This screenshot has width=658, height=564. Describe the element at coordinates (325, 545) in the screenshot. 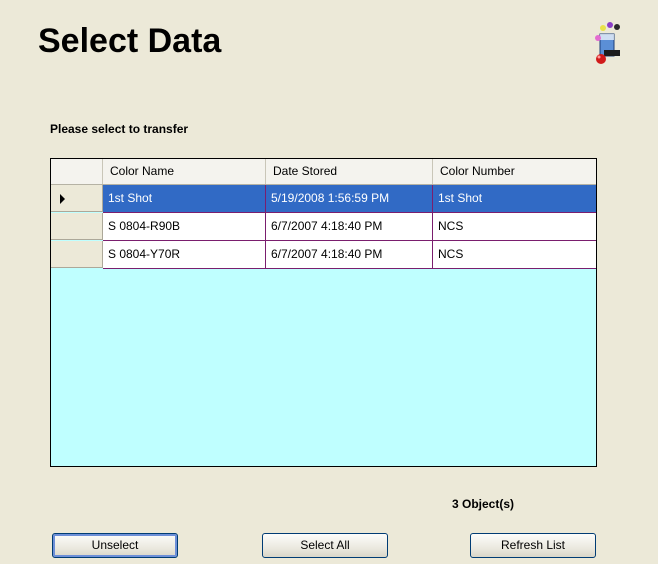

I see `select-all-button: Select All` at that location.